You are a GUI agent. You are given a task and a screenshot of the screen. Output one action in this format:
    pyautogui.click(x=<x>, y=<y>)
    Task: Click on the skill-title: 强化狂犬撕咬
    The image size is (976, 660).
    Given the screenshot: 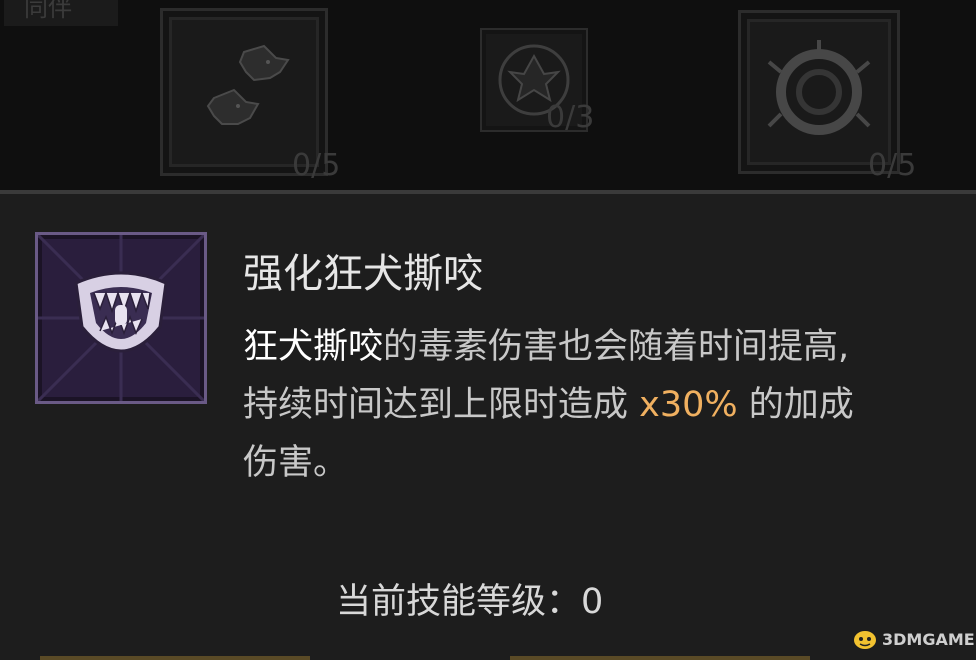 What is the action you would take?
    pyautogui.click(x=363, y=274)
    